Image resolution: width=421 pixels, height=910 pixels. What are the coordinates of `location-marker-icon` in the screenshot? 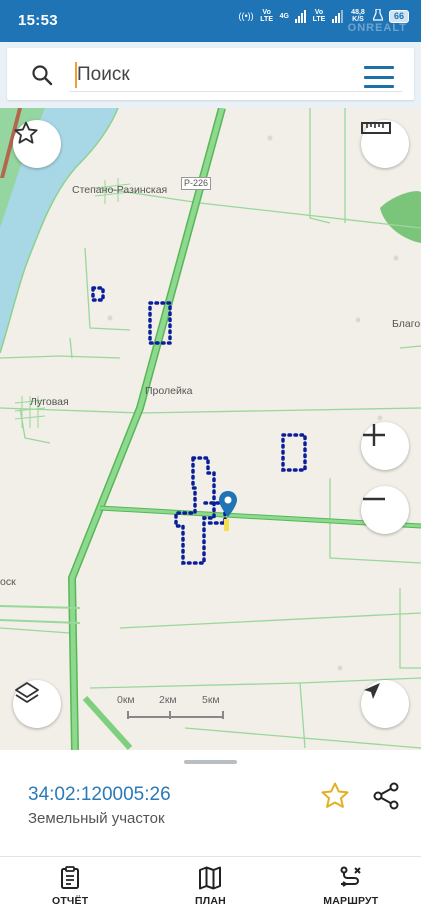 It's located at (228, 505).